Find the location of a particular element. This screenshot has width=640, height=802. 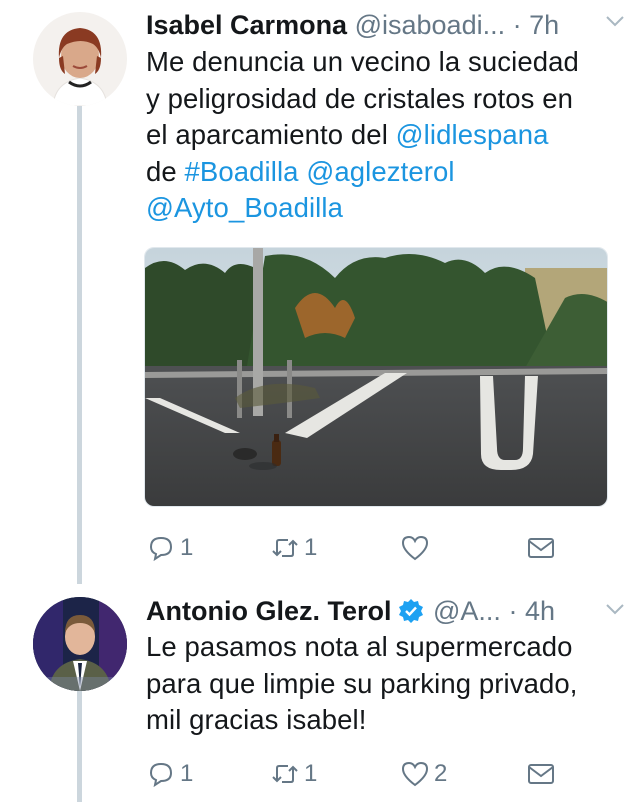

hashtag-link: #Boadilla is located at coordinates (242, 171).